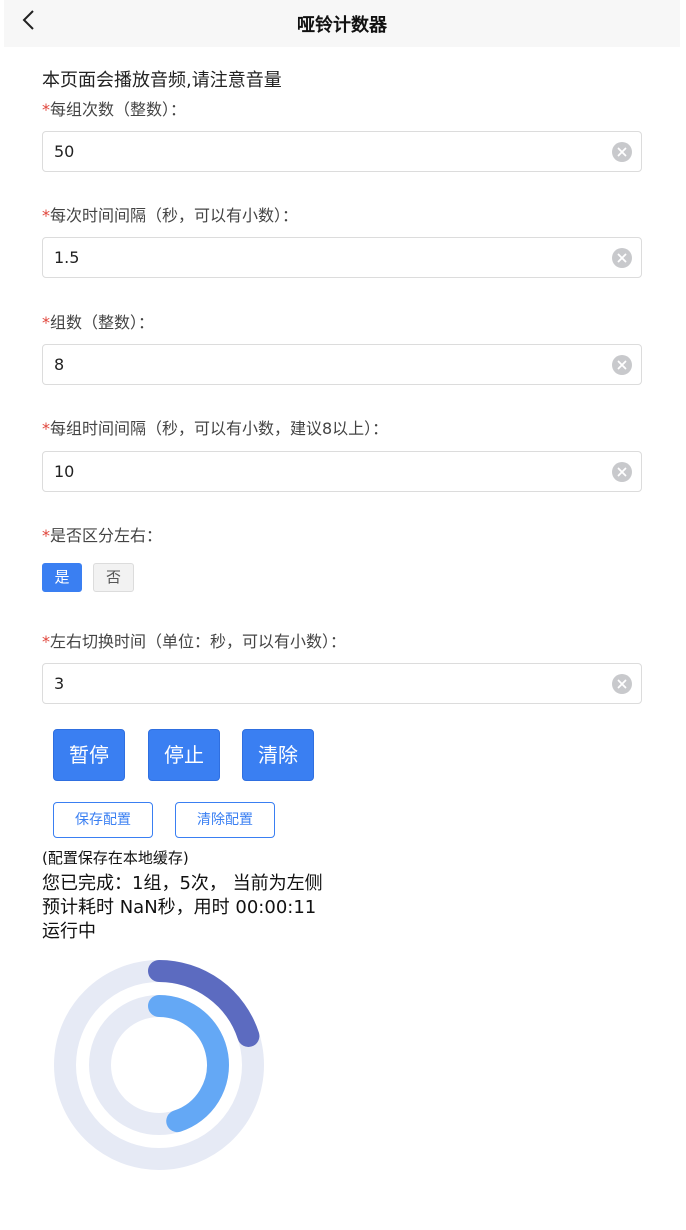  What do you see at coordinates (69, 931) in the screenshot?
I see `running-state: 运行中` at bounding box center [69, 931].